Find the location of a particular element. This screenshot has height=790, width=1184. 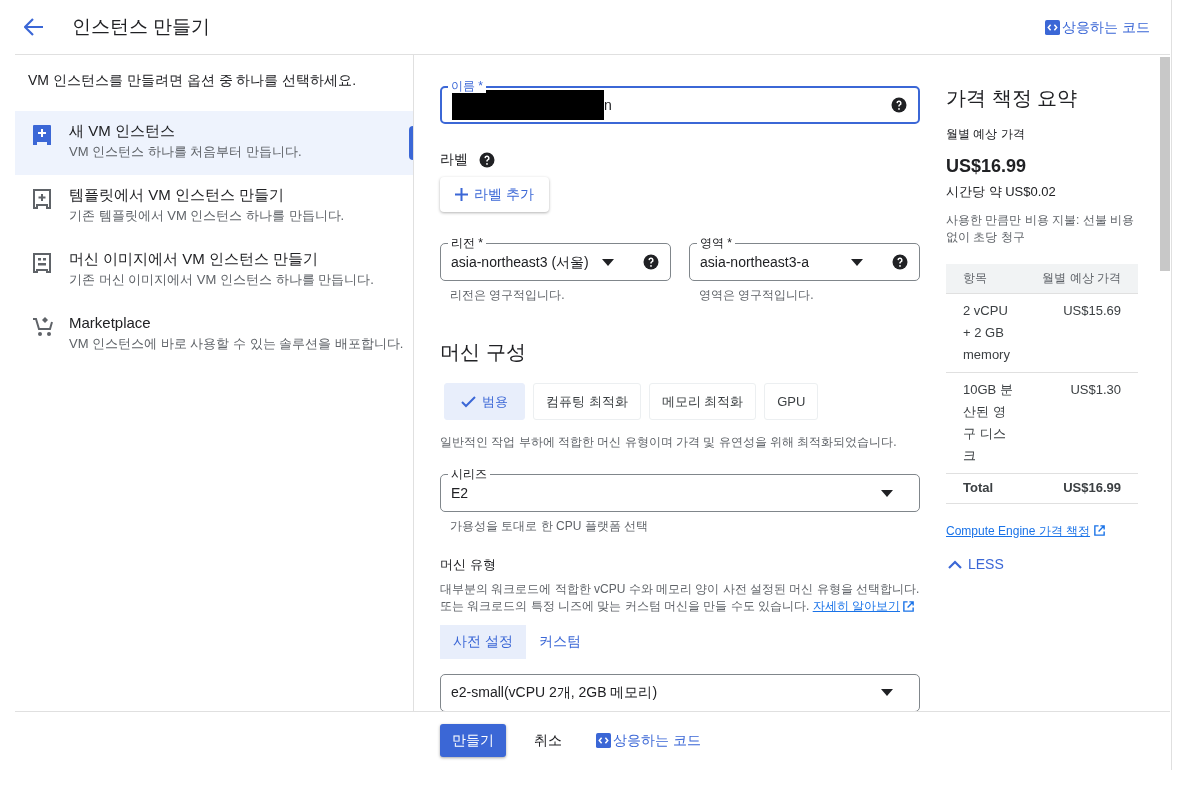

column-header: 항목 is located at coordinates (975, 278).